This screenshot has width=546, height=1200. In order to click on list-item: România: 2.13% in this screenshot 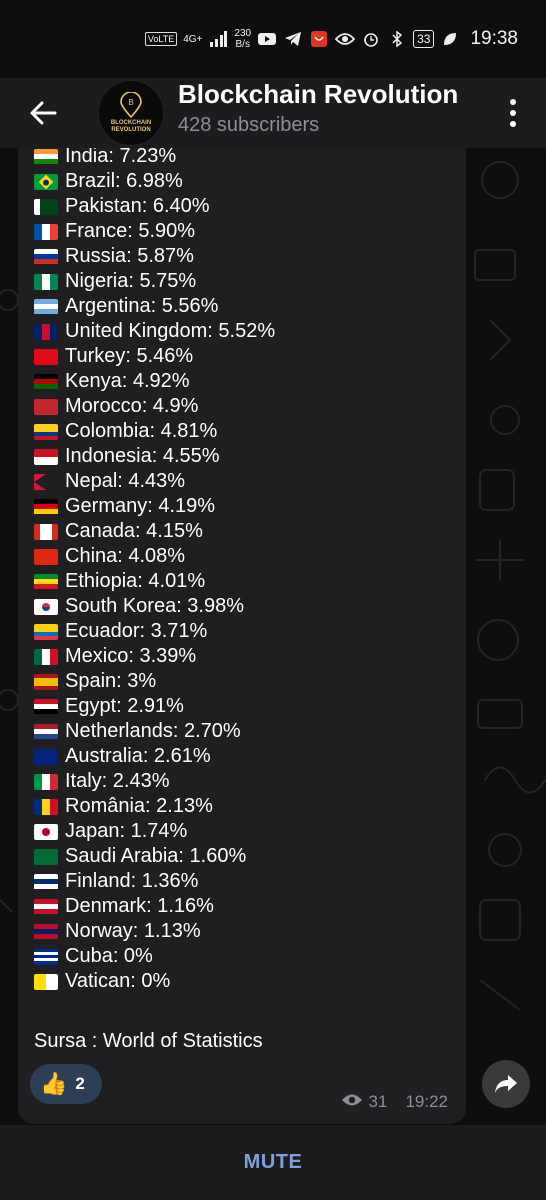, I will do `click(154, 806)`.